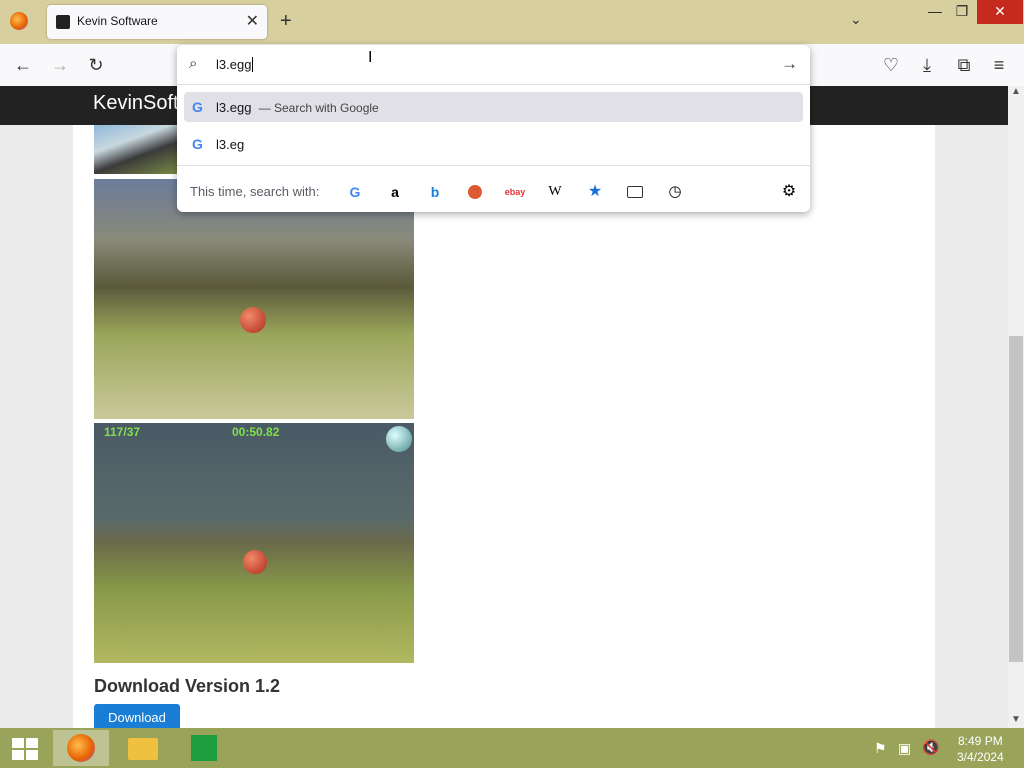 This screenshot has width=1024, height=768. What do you see at coordinates (205, 748) in the screenshot?
I see `taskbar-store-icon` at bounding box center [205, 748].